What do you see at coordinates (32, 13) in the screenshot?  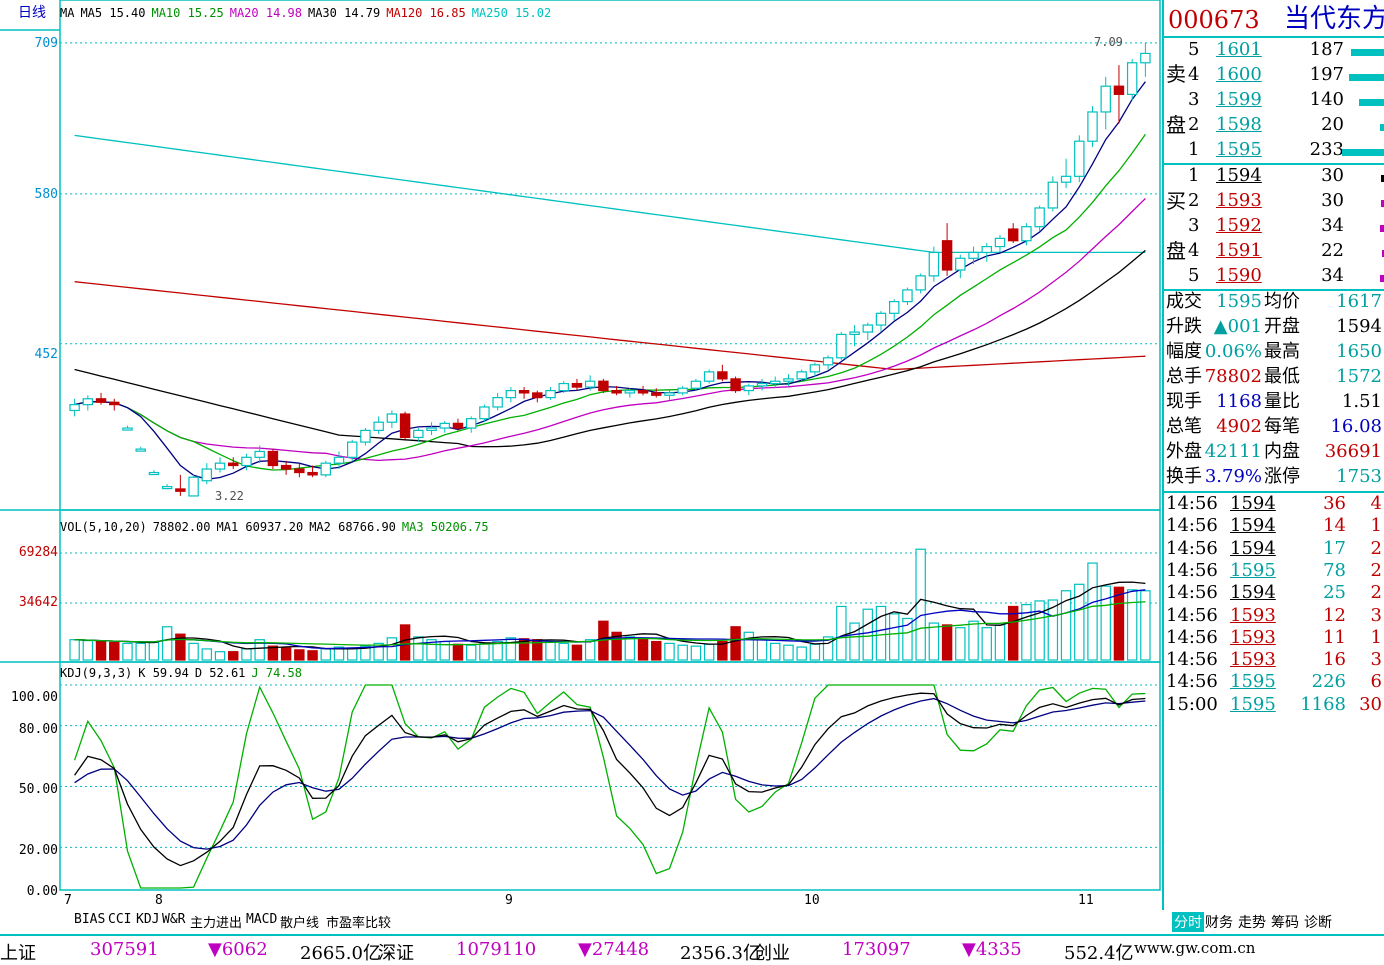 I see `period-label: 日线` at bounding box center [32, 13].